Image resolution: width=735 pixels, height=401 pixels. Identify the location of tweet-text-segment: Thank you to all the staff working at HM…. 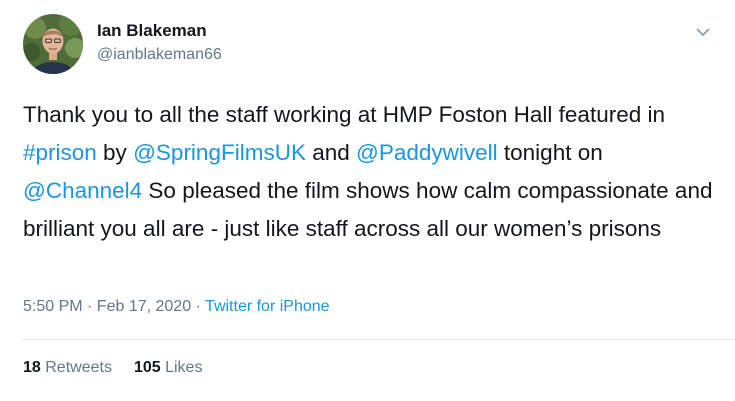
(344, 114).